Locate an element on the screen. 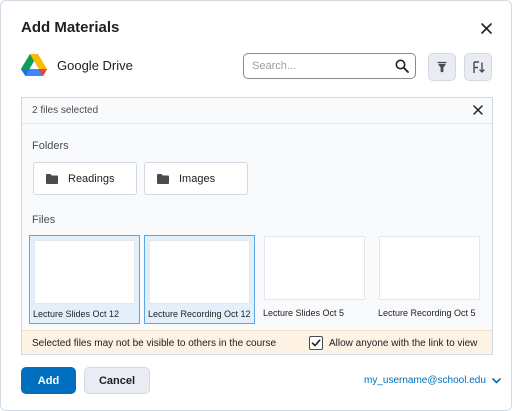 The height and width of the screenshot is (411, 512). file-tile: Lecture Recording Oct 12 is located at coordinates (199, 279).